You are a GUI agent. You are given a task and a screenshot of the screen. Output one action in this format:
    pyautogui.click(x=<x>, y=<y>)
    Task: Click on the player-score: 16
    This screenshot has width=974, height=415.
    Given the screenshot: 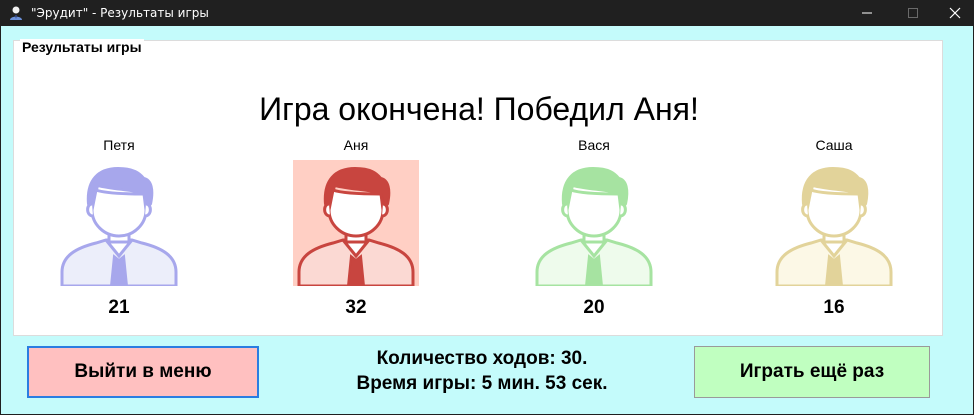 What is the action you would take?
    pyautogui.click(x=834, y=307)
    